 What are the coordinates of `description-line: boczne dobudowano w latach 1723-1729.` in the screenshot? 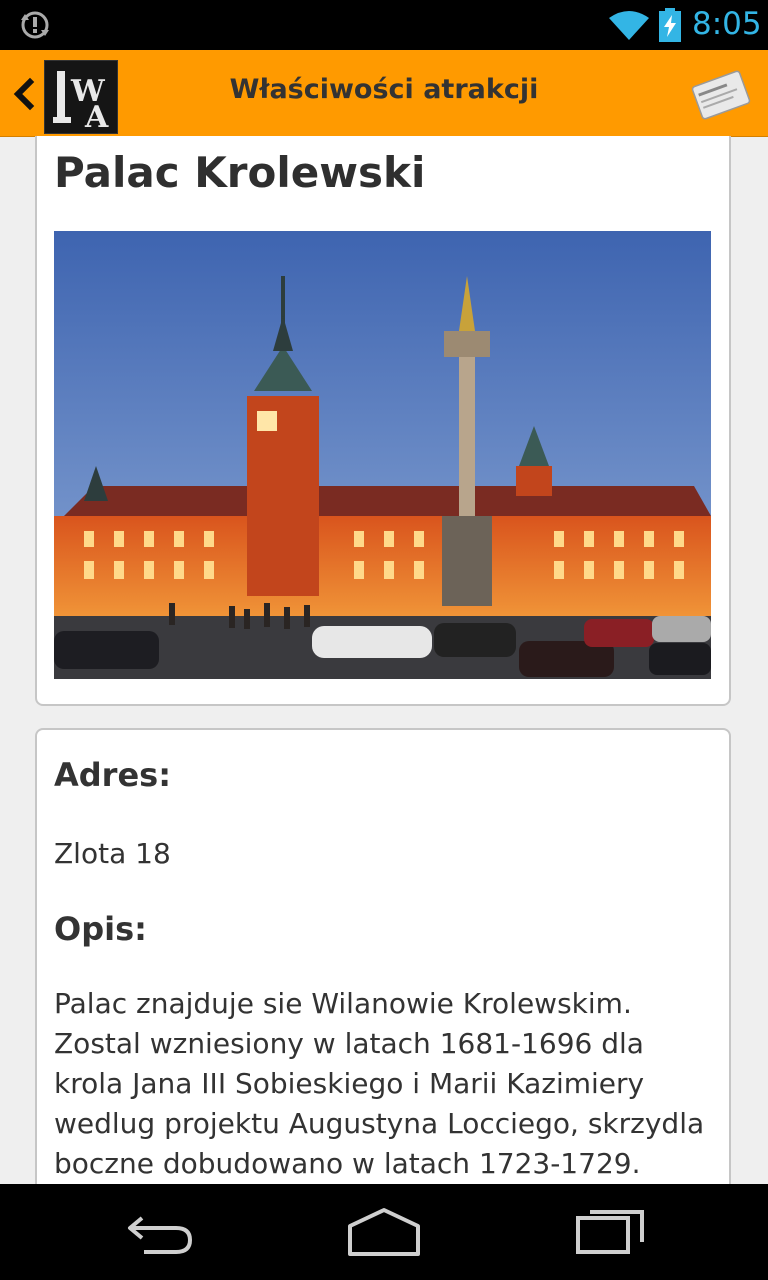 It's located at (347, 1163).